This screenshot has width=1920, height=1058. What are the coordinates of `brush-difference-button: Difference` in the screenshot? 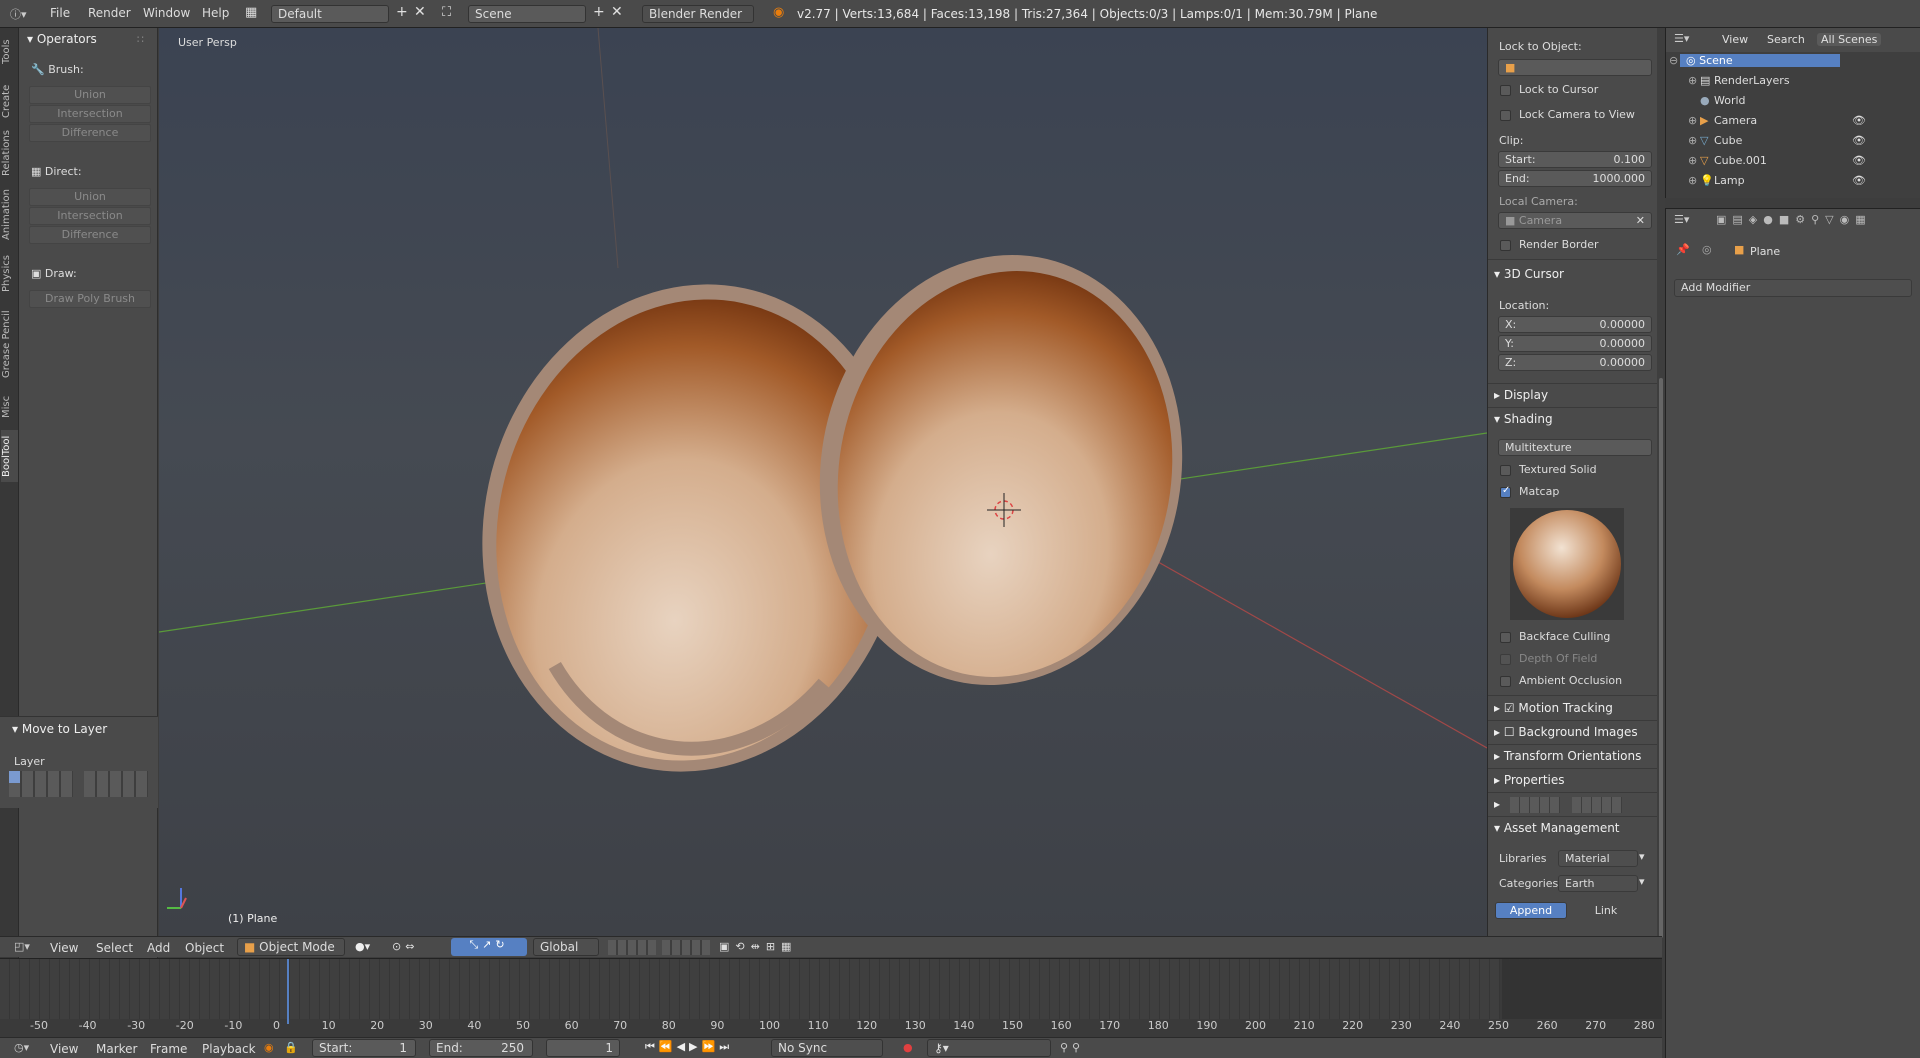 It's located at (90, 133).